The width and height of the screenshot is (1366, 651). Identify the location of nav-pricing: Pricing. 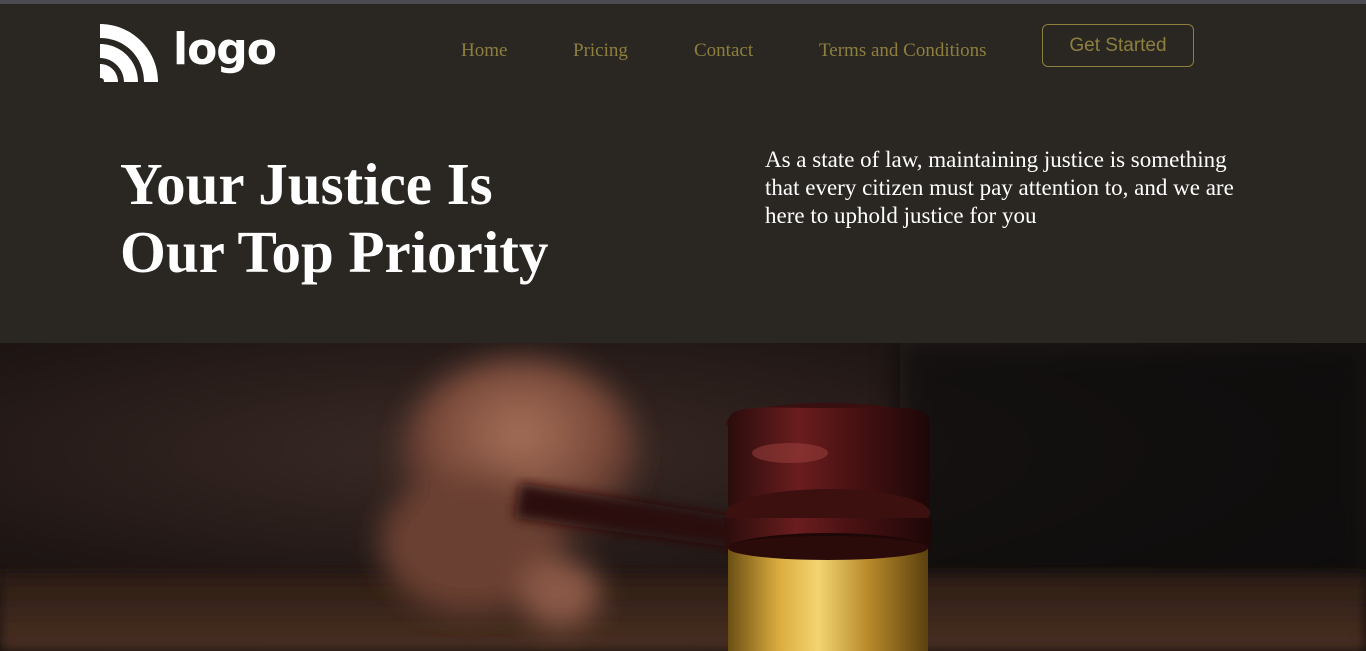
(600, 51).